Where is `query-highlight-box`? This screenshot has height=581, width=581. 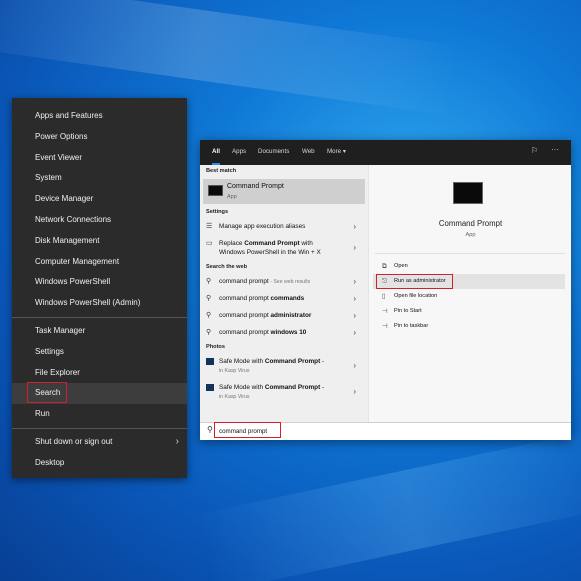 query-highlight-box is located at coordinates (247, 430).